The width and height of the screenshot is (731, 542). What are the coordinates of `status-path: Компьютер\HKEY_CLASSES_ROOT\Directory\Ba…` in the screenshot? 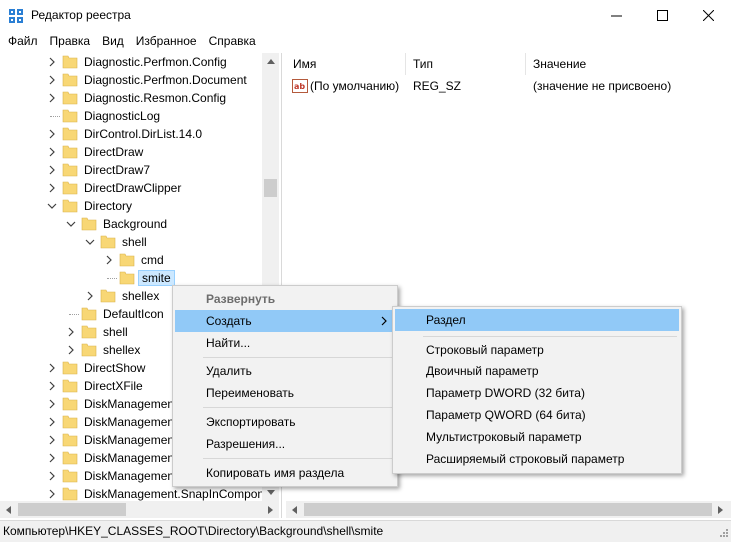 It's located at (193, 531).